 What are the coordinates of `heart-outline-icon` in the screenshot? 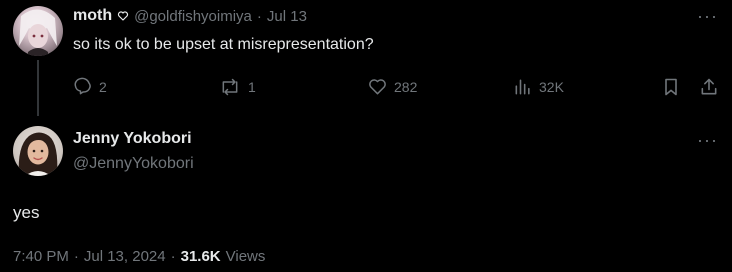 It's located at (123, 16).